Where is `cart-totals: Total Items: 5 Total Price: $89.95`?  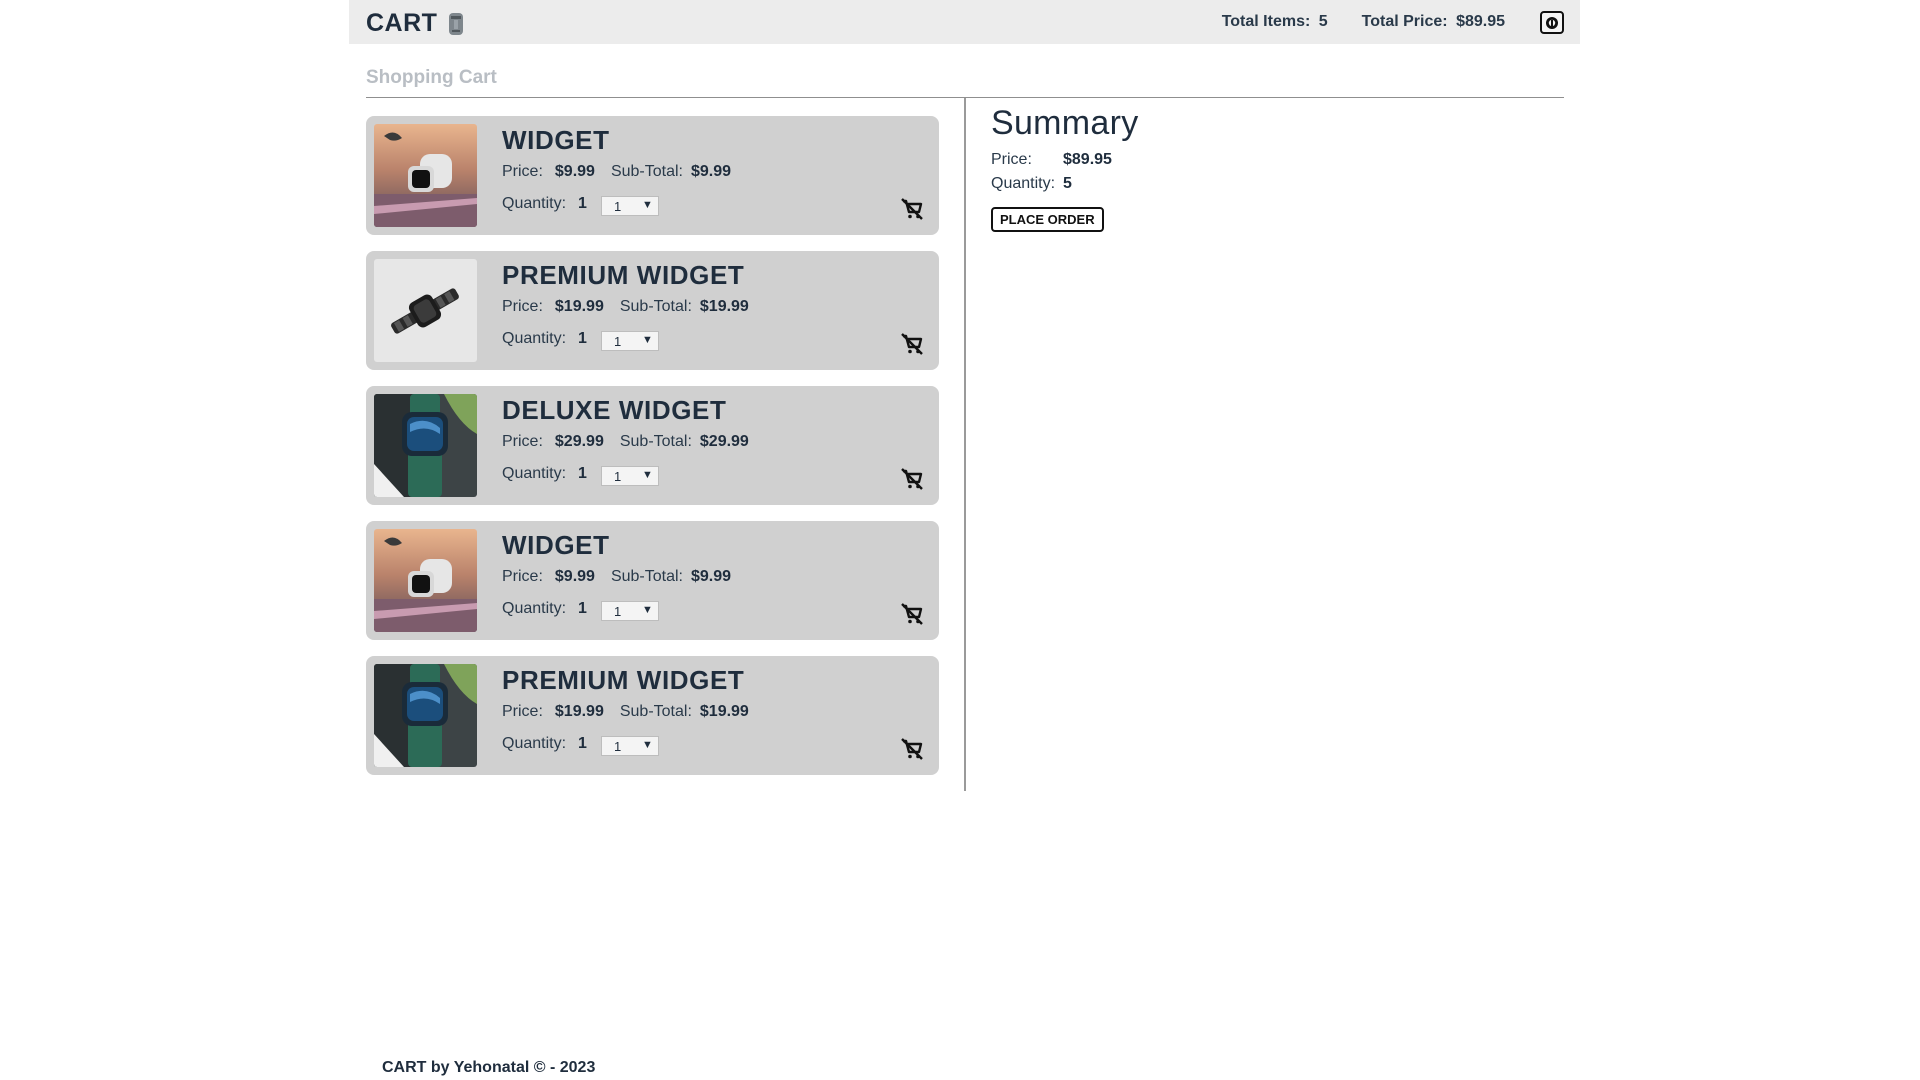
cart-totals: Total Items: 5 Total Price: $89.95 is located at coordinates (1363, 22).